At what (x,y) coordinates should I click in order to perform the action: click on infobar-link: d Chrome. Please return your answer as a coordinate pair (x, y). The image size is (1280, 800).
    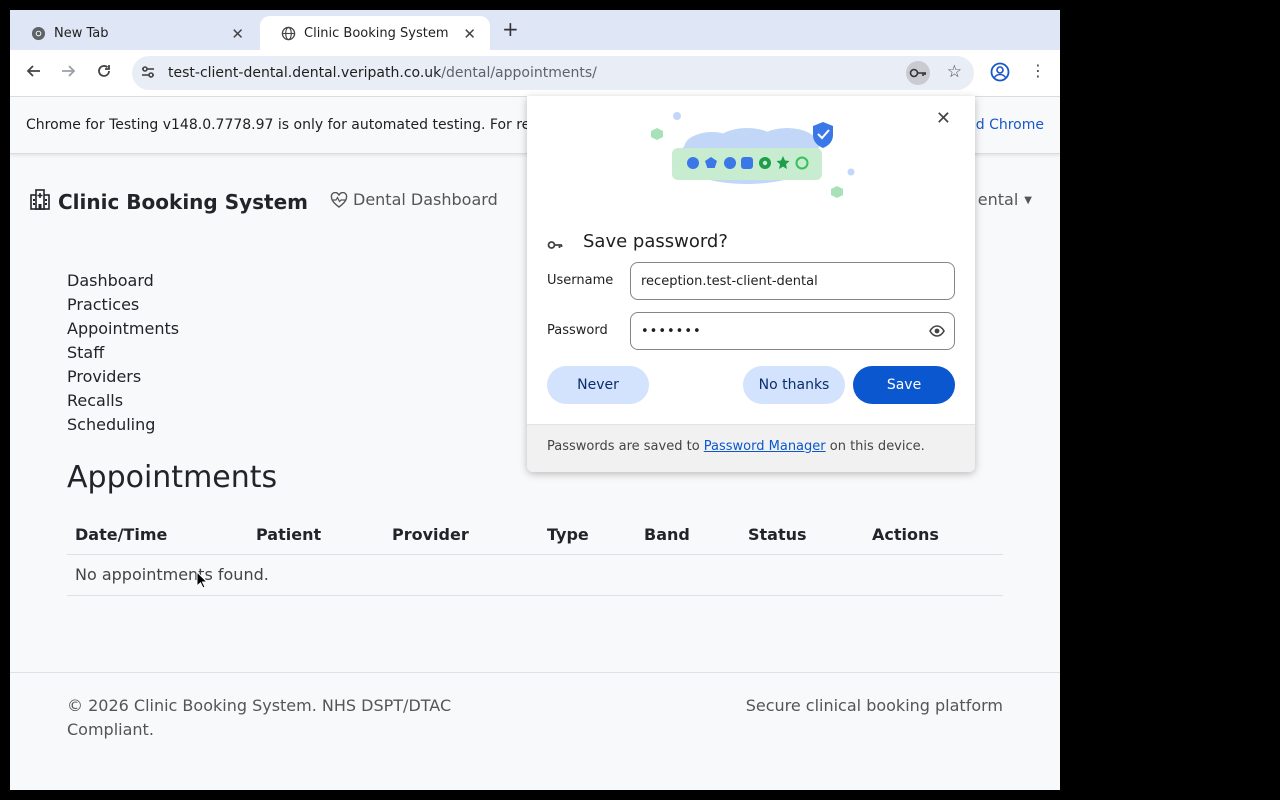
    Looking at the image, I should click on (1010, 125).